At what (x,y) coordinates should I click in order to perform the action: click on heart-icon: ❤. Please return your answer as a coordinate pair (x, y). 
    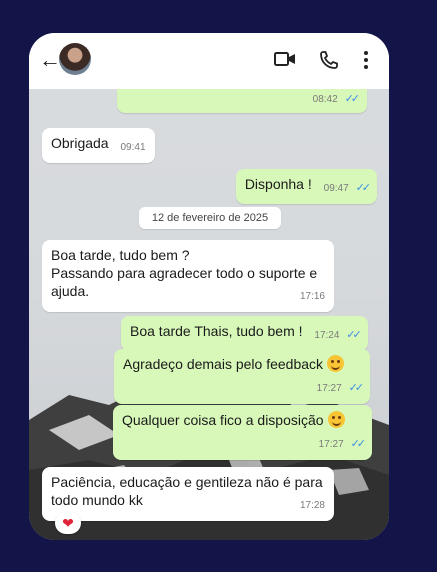
    Looking at the image, I should click on (68, 523).